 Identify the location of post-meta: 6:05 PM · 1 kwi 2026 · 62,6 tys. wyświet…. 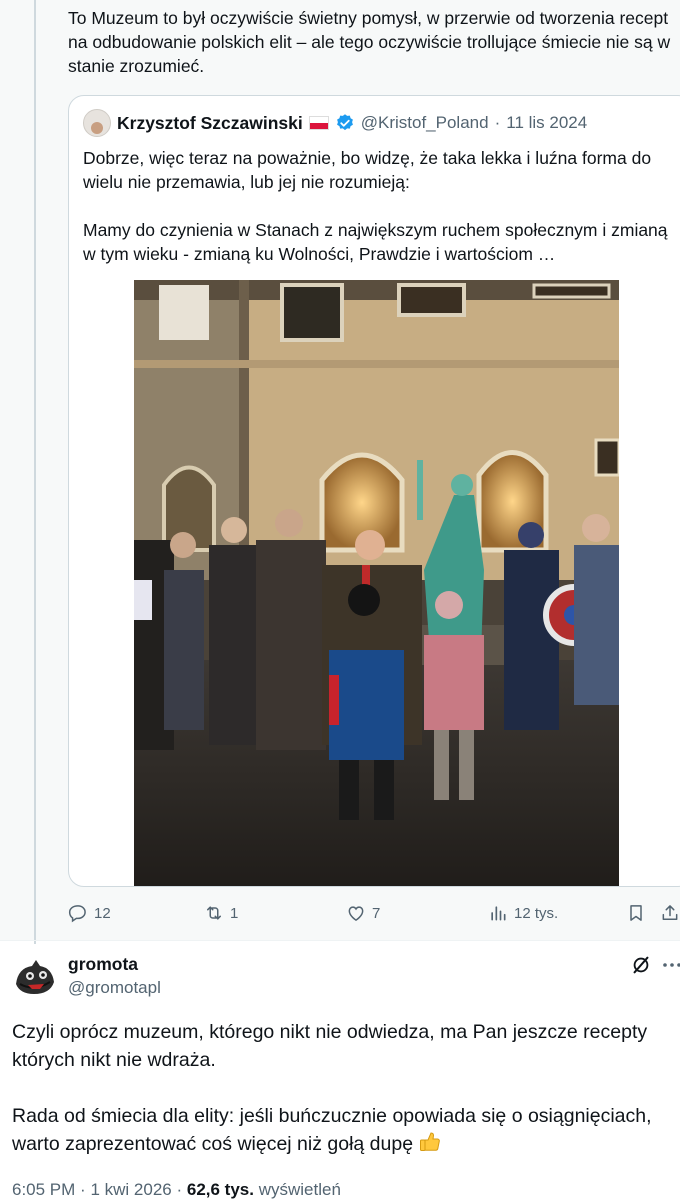
(176, 1190).